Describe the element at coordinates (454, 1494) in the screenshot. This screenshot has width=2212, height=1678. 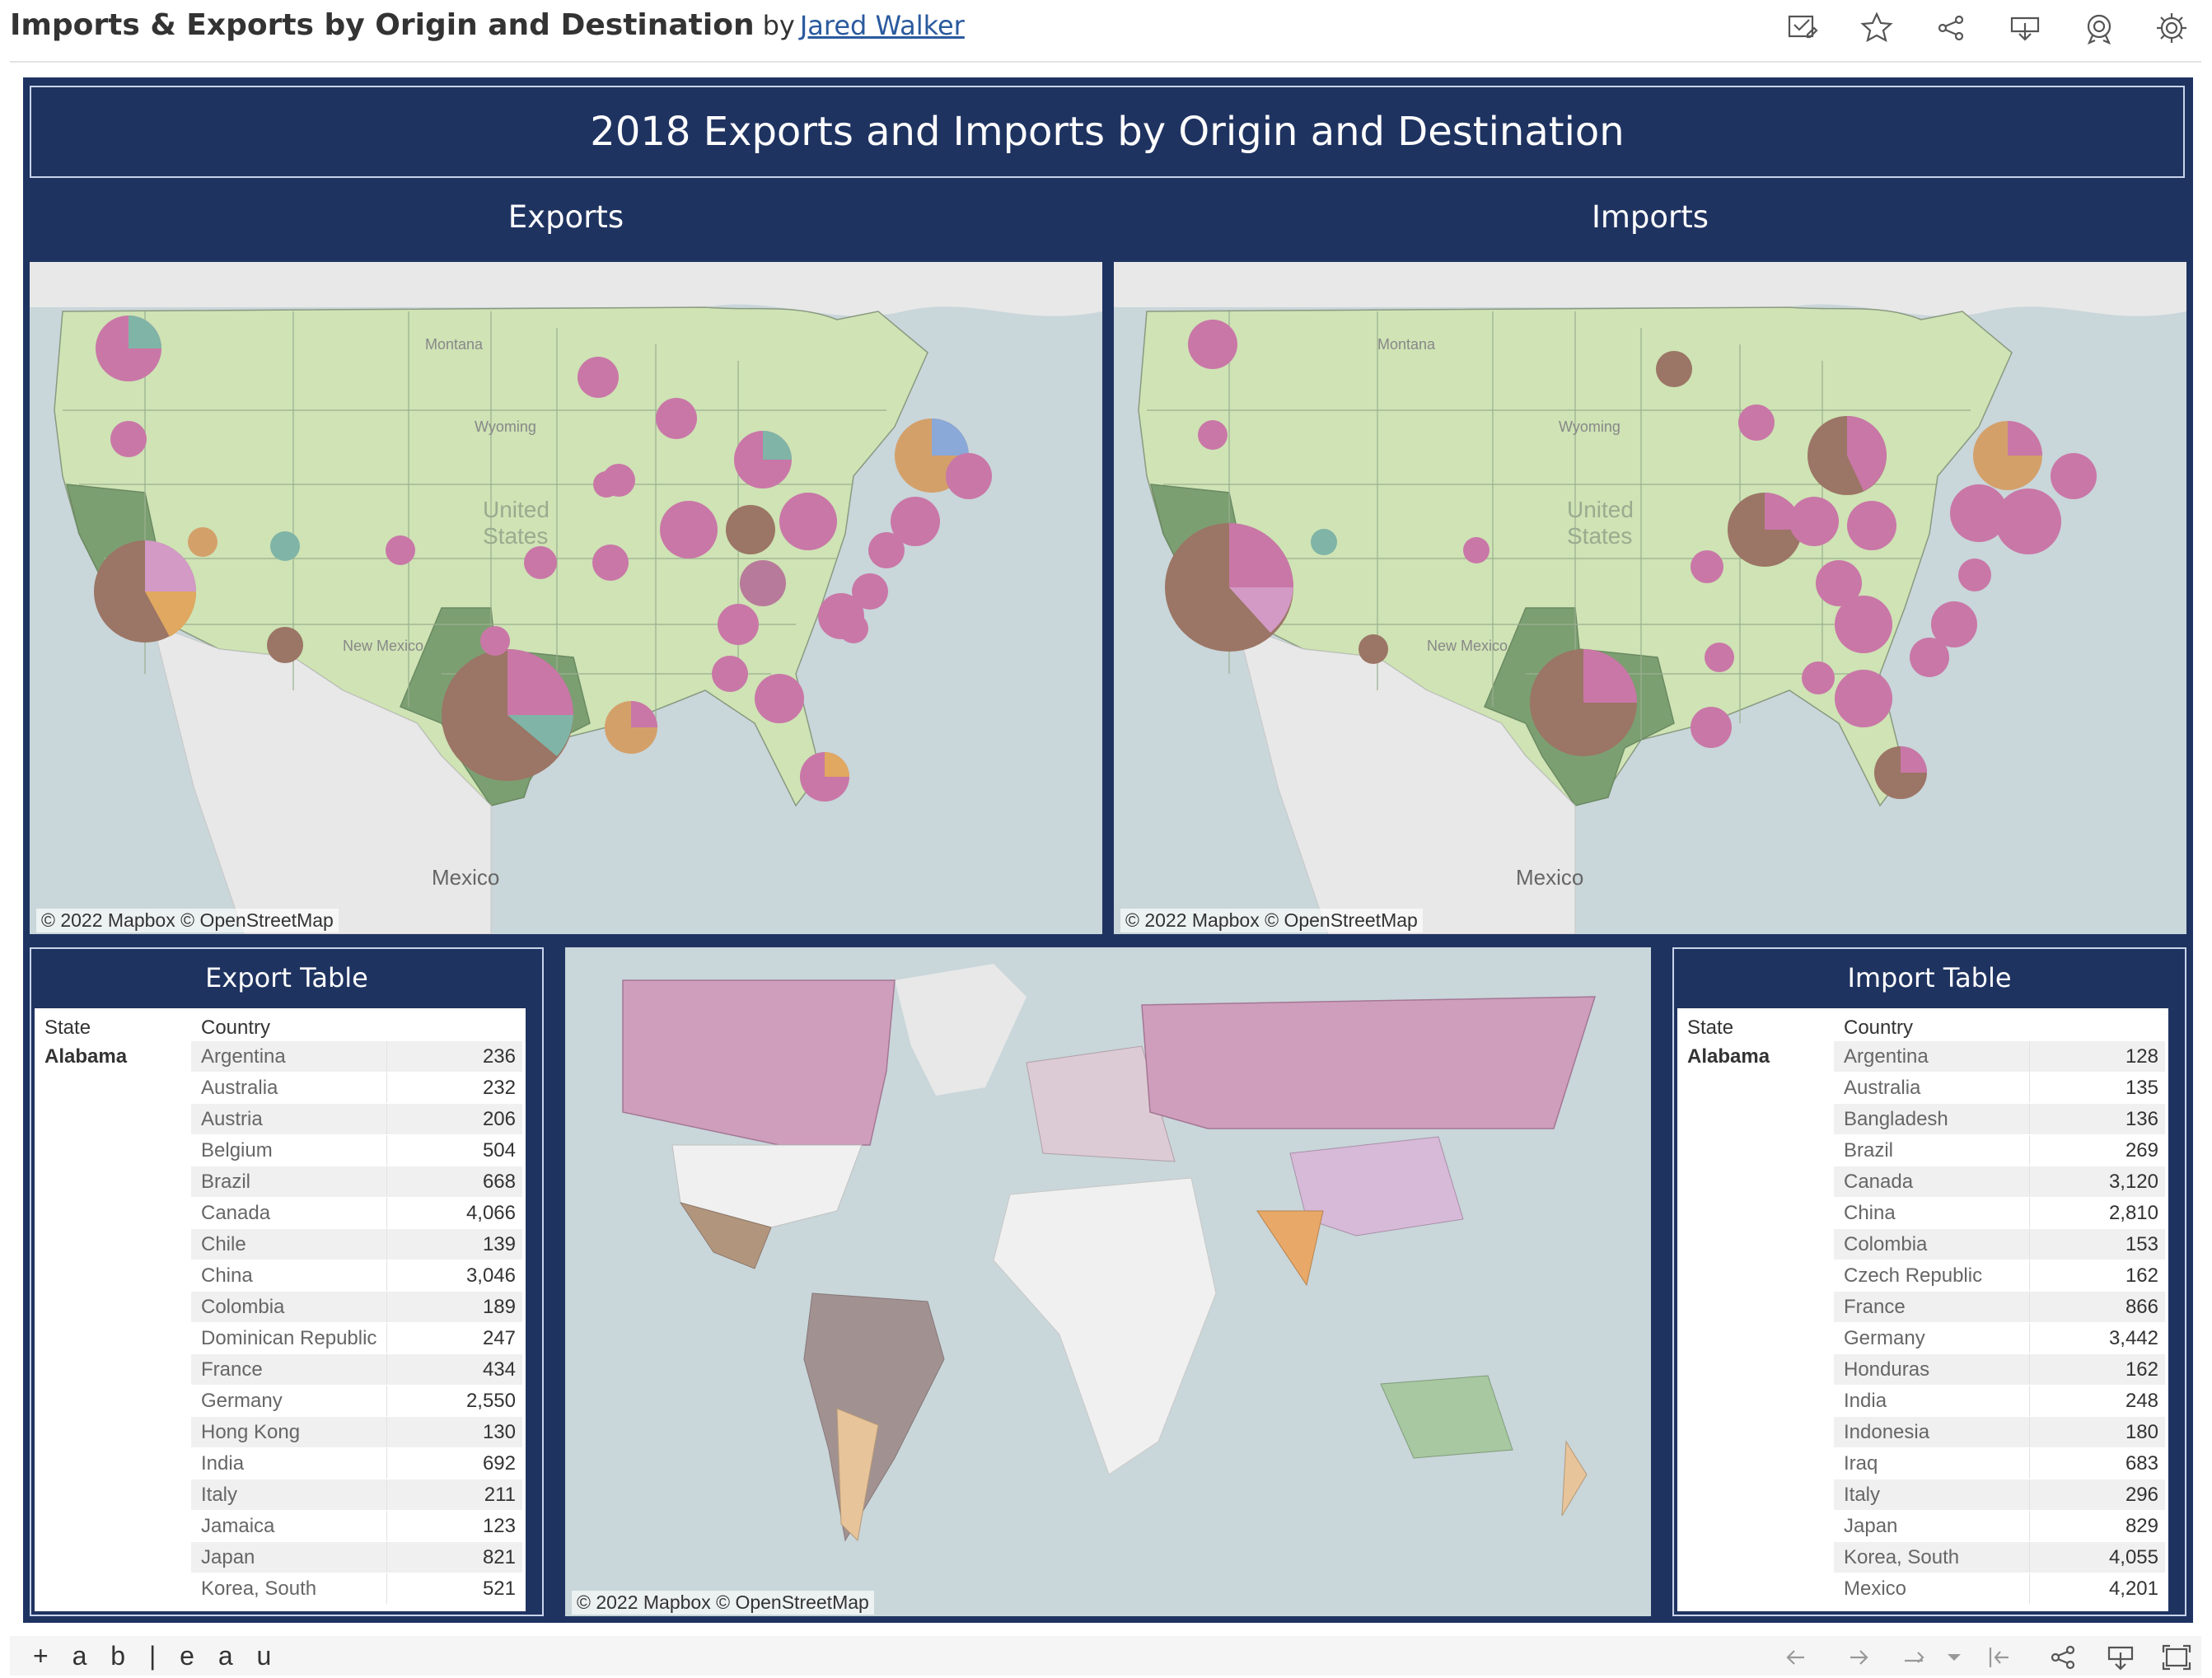
I see `value-cell: 211` at that location.